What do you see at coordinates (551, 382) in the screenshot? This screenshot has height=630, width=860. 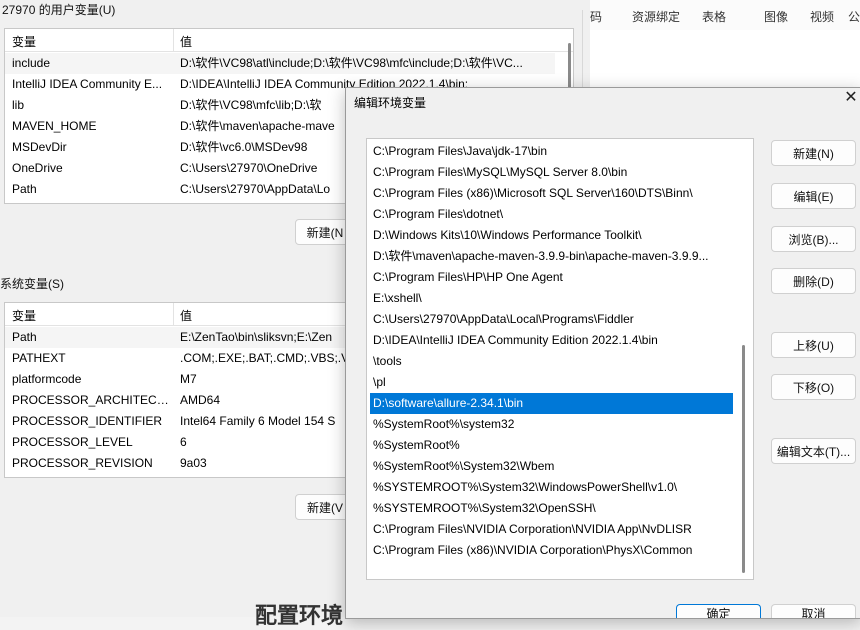 I see `path-list-item: \pl` at bounding box center [551, 382].